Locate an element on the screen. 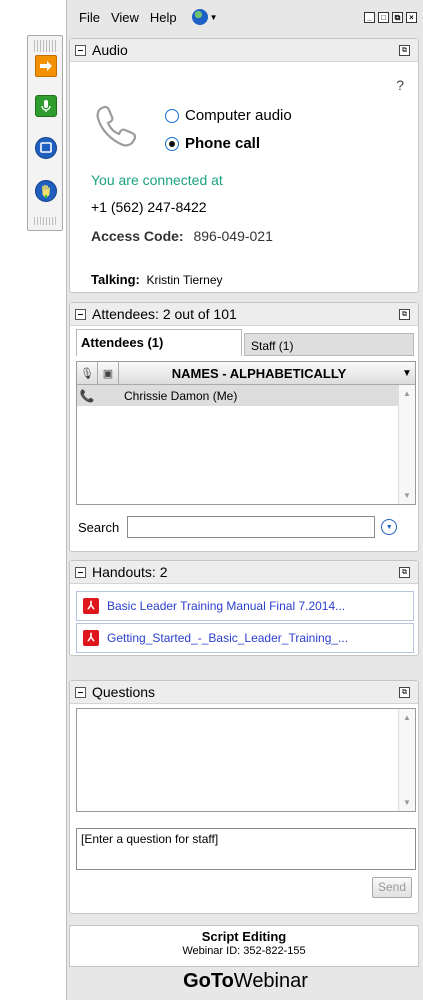 The height and width of the screenshot is (1000, 423). attendee-list-header: 🎙 ▣ NAMES - ALPHABETICALLY ▼ is located at coordinates (246, 373).